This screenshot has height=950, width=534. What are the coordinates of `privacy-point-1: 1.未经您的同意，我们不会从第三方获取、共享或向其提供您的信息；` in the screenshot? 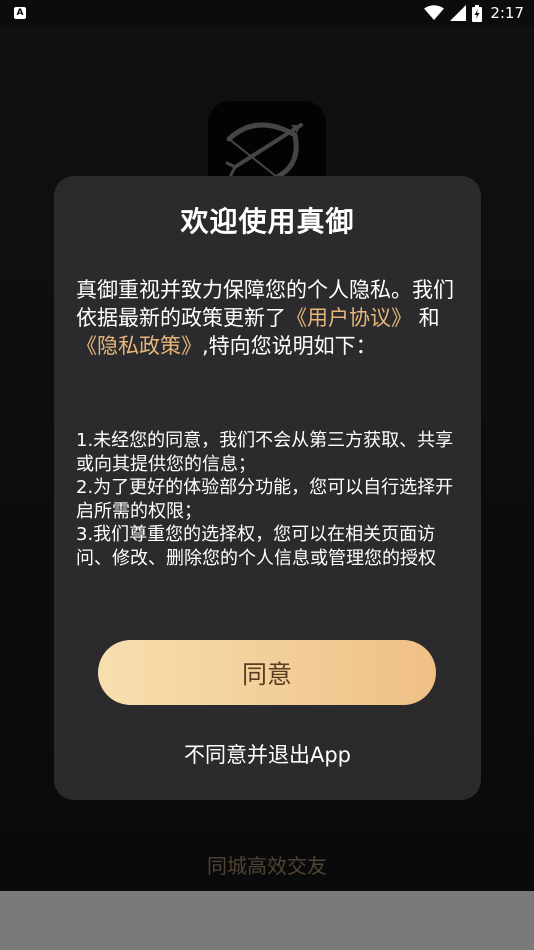 It's located at (265, 452).